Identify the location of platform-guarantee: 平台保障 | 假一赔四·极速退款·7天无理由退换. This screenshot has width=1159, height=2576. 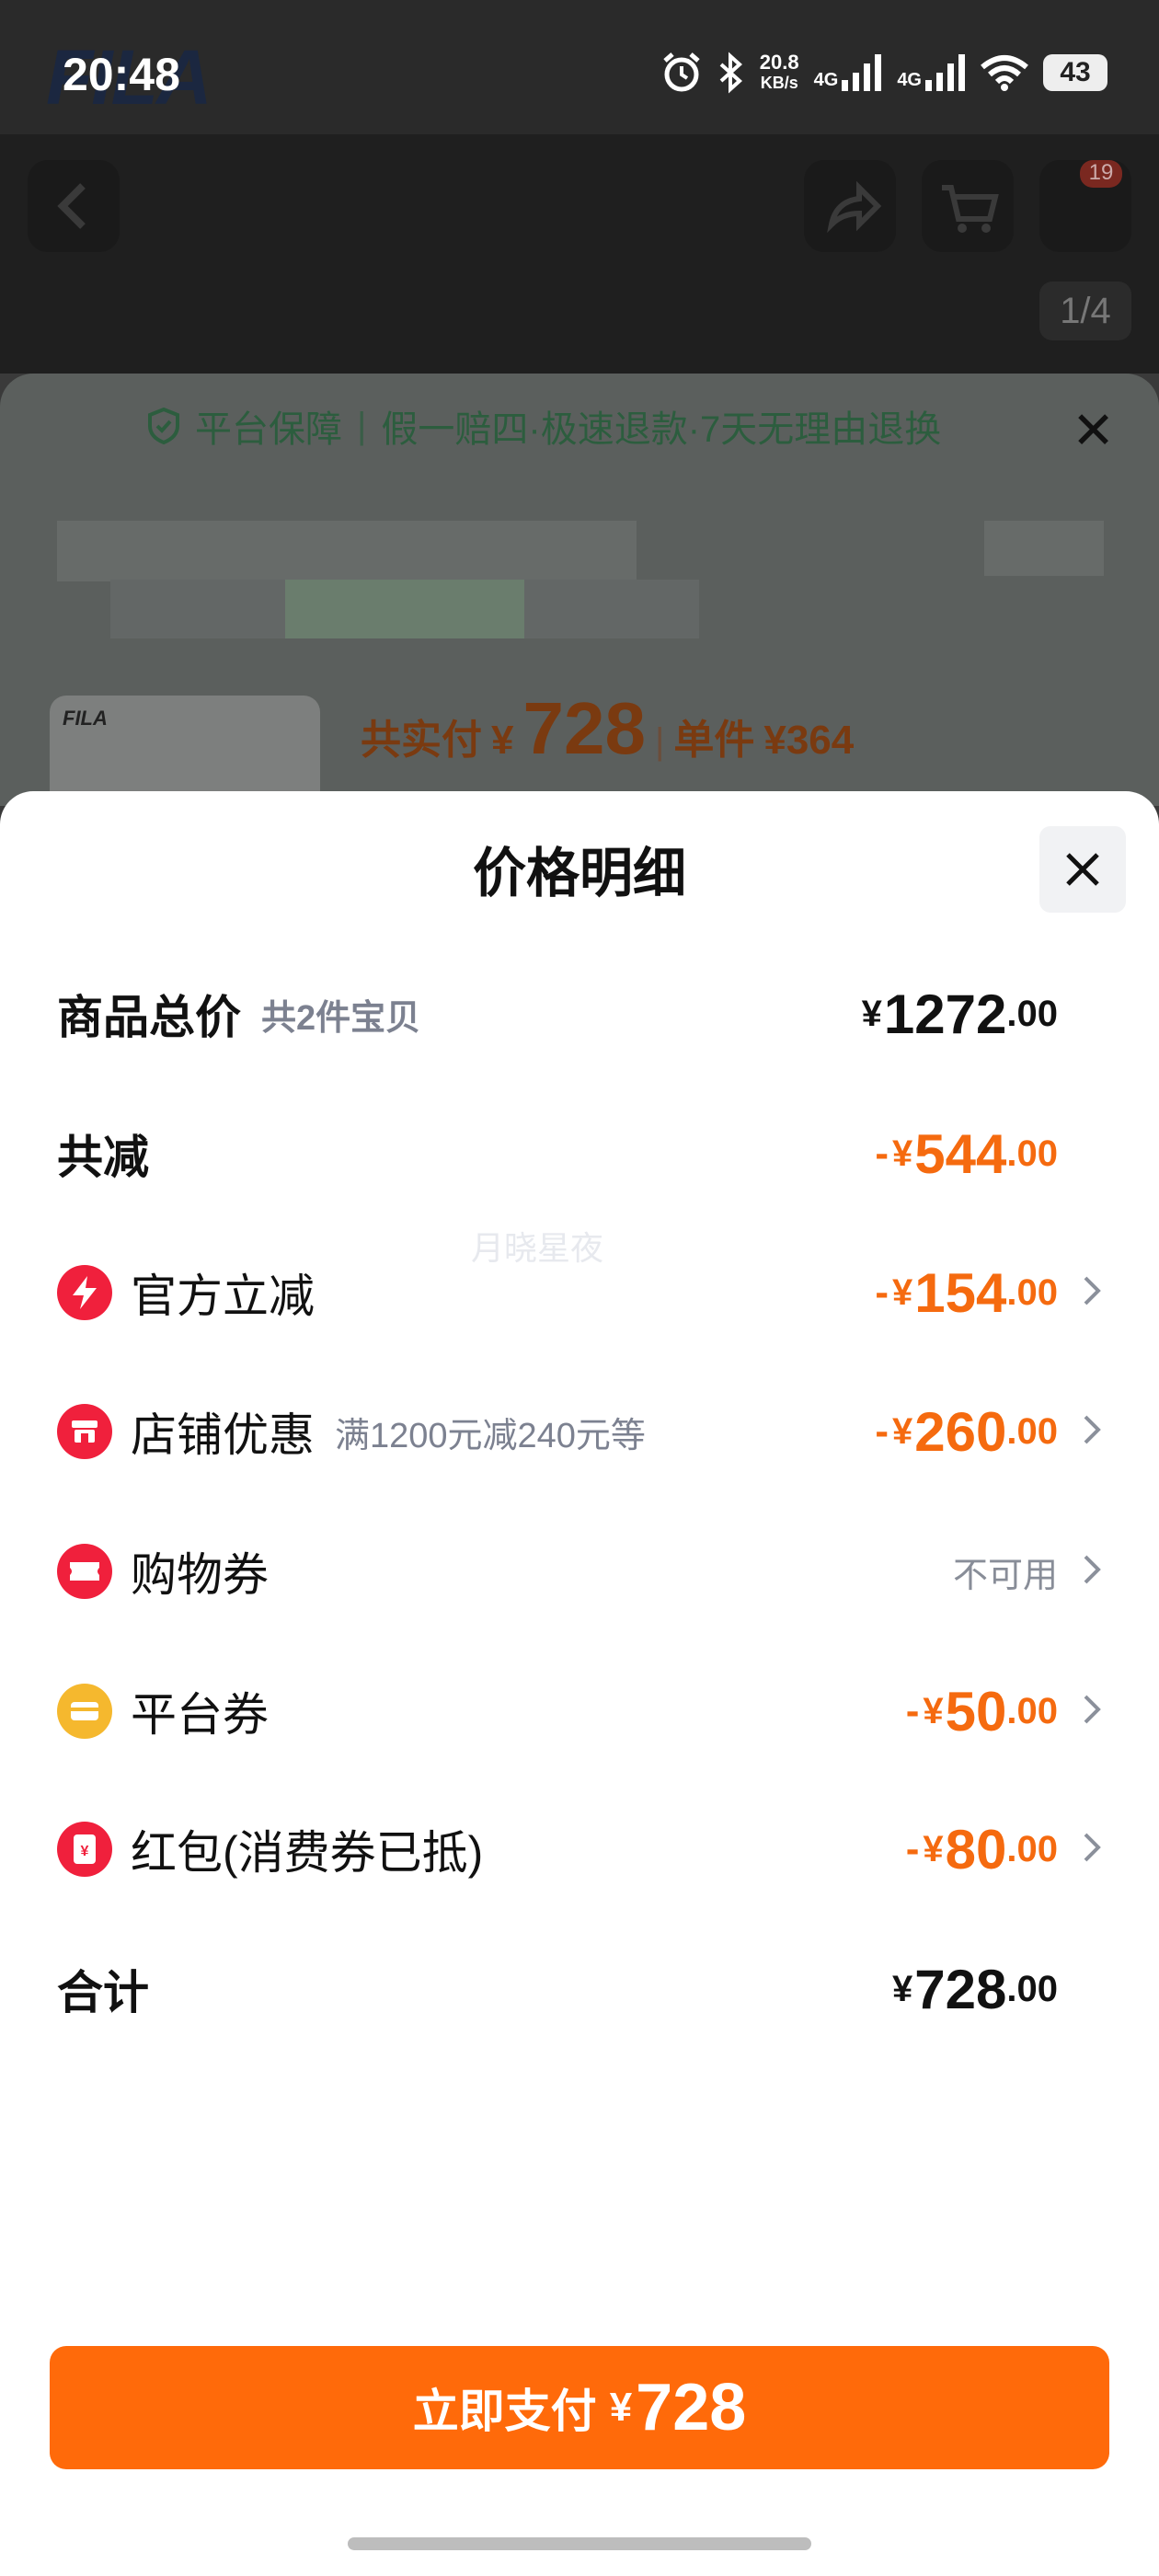
(544, 426).